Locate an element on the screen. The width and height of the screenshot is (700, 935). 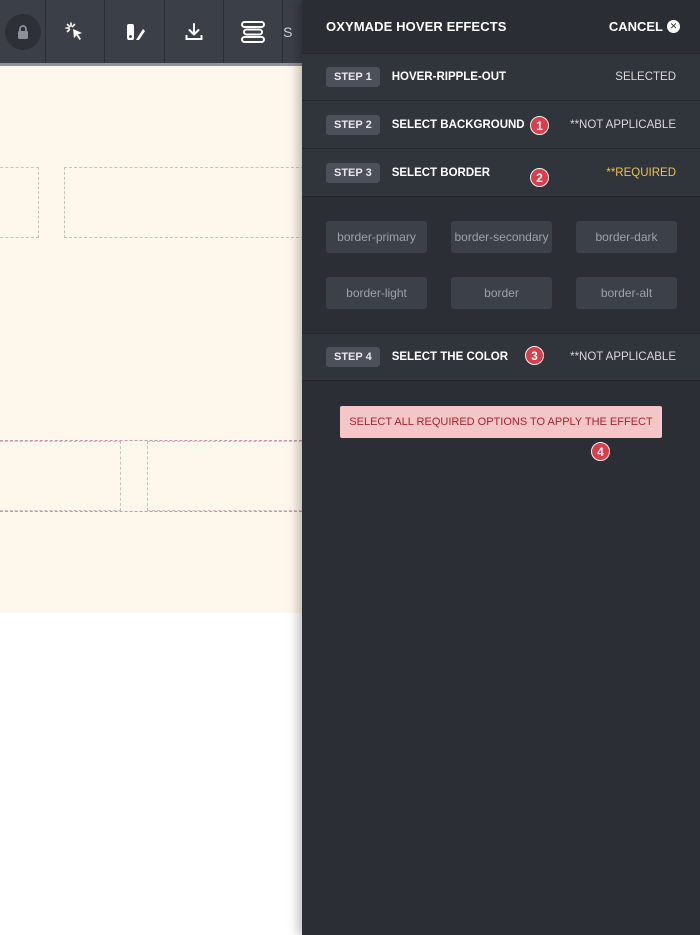
step-name: HOVER-RIPPLE-OUT is located at coordinates (449, 77).